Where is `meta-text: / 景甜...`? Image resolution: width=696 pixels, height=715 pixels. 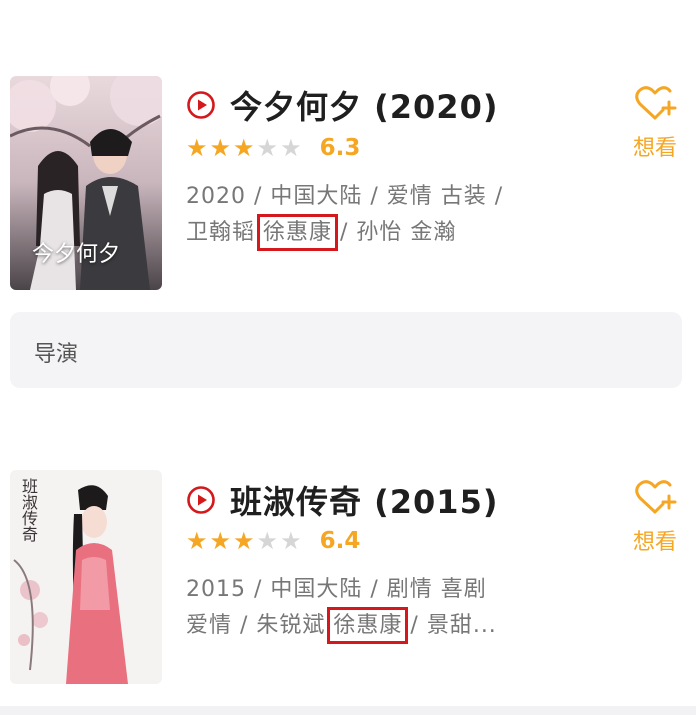 meta-text: / 景甜... is located at coordinates (449, 625).